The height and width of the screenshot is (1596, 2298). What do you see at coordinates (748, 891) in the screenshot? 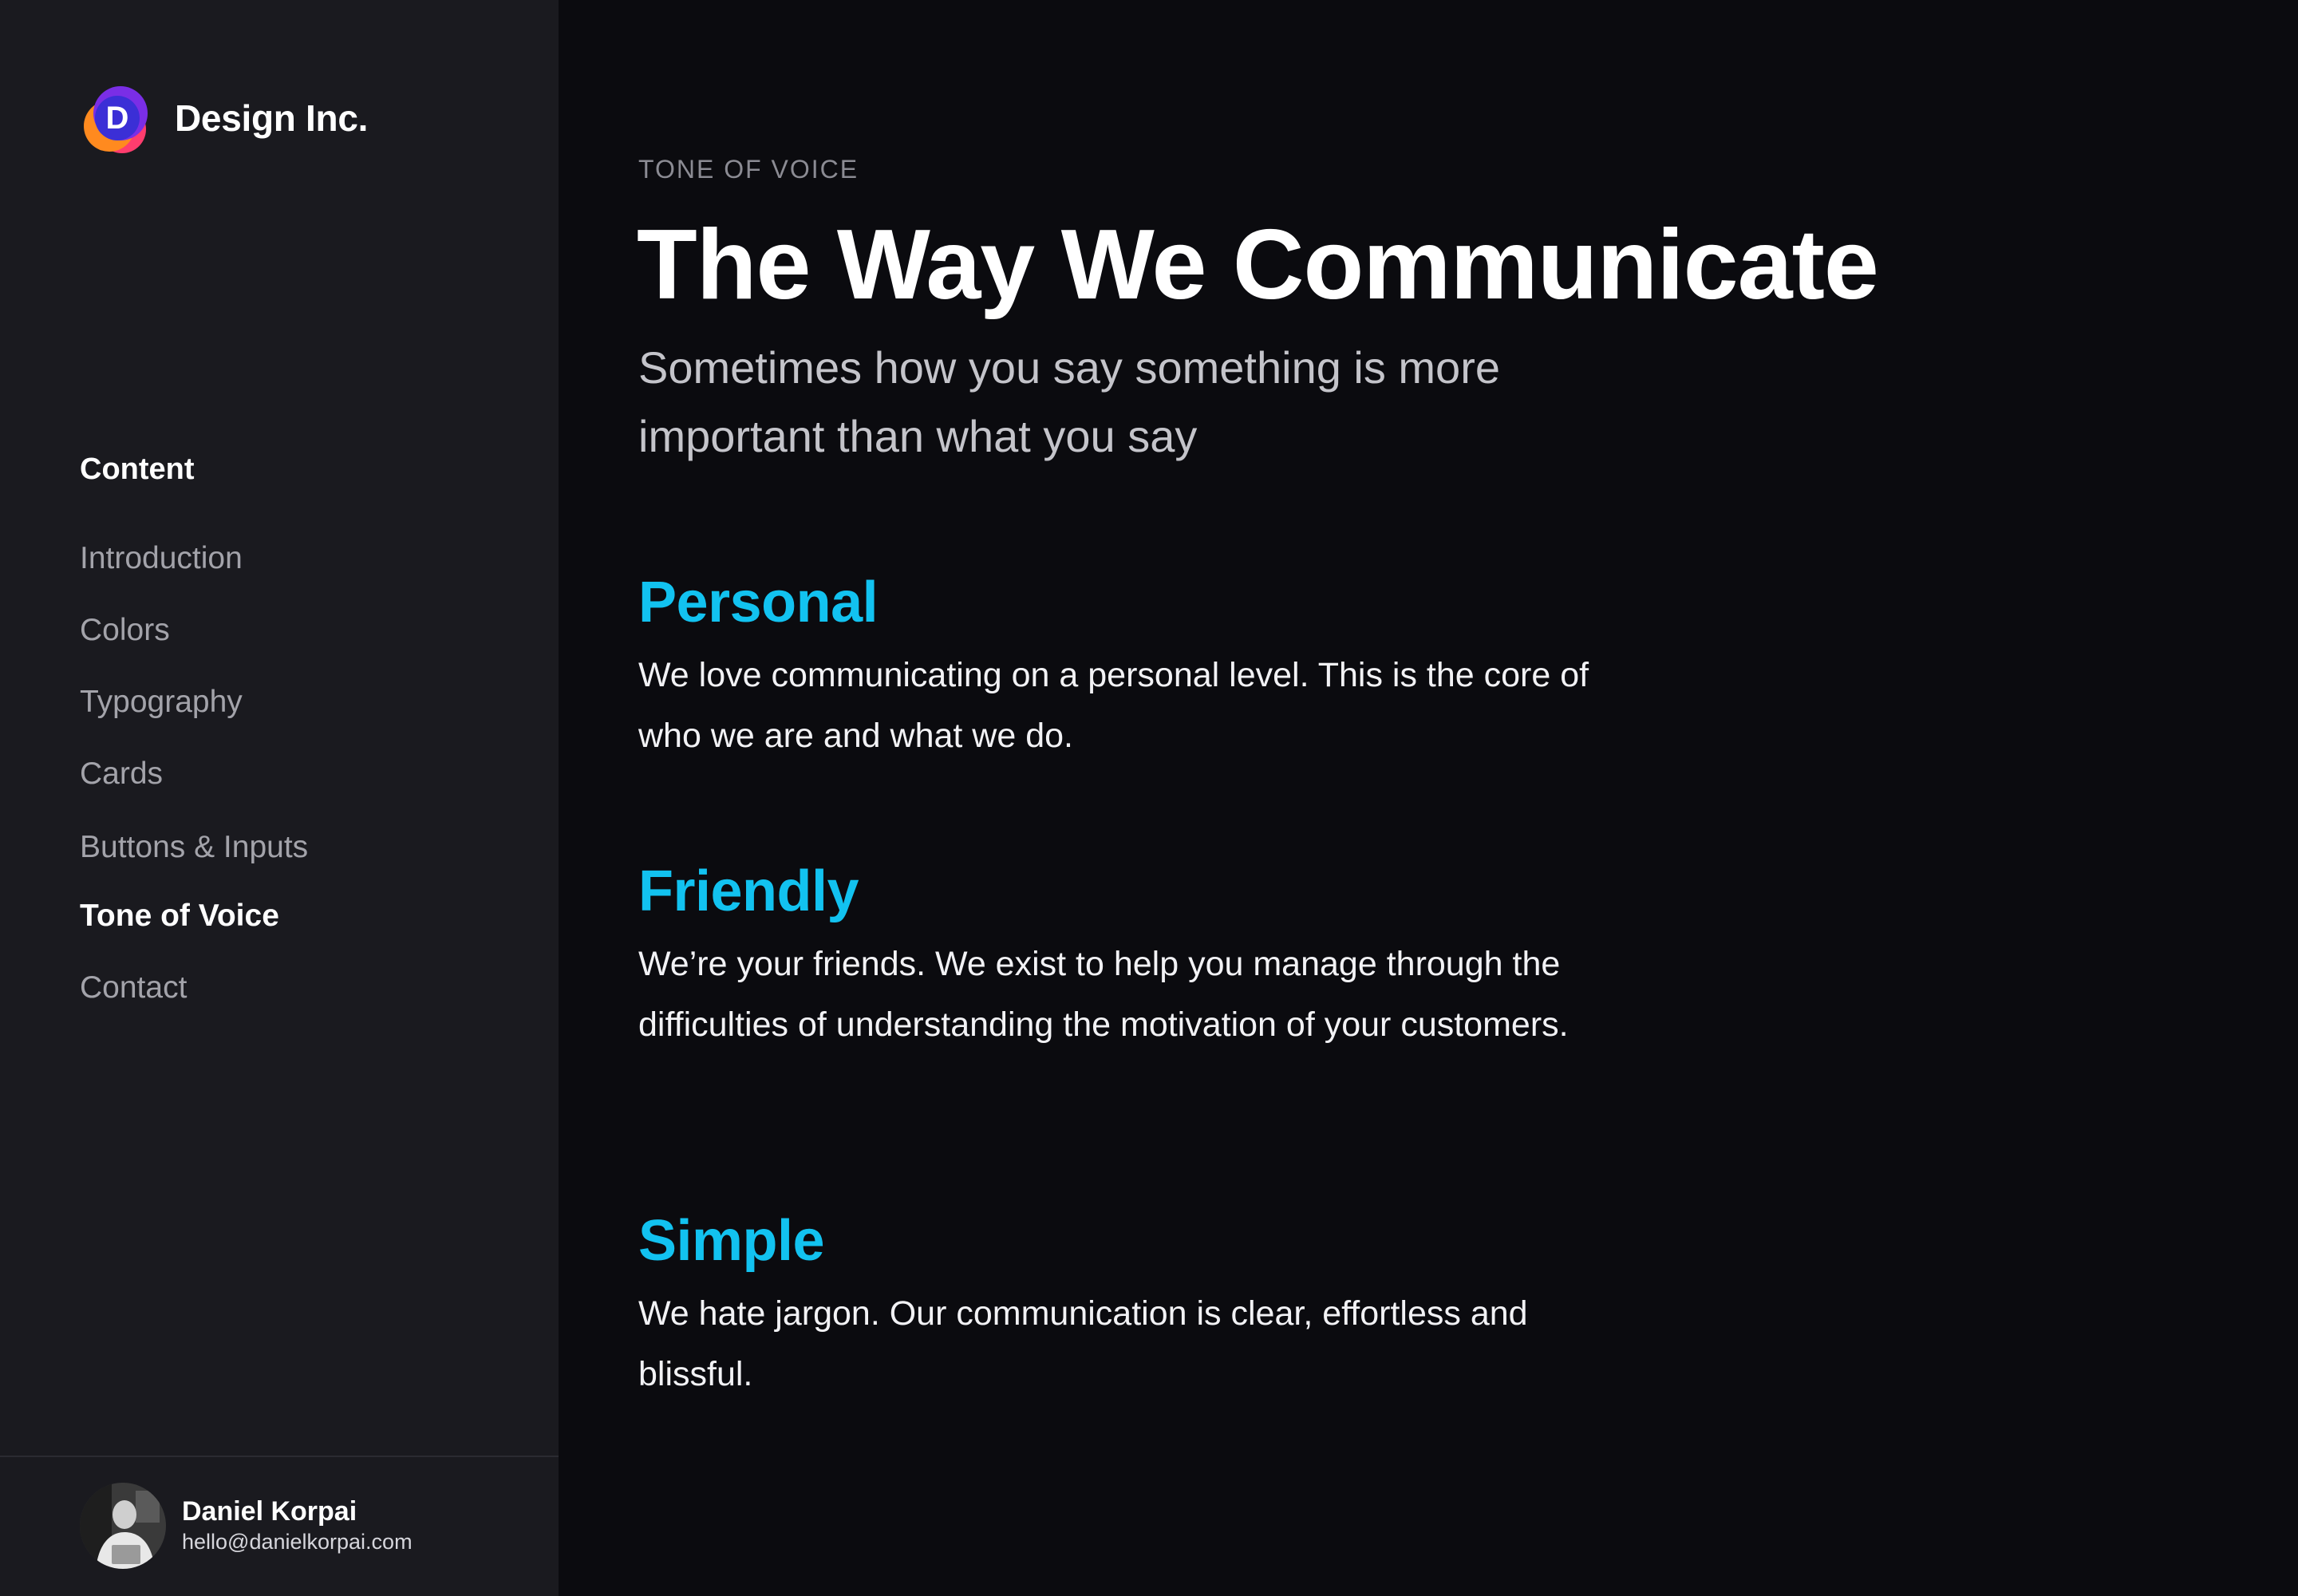
I see `section-title: Friendly` at bounding box center [748, 891].